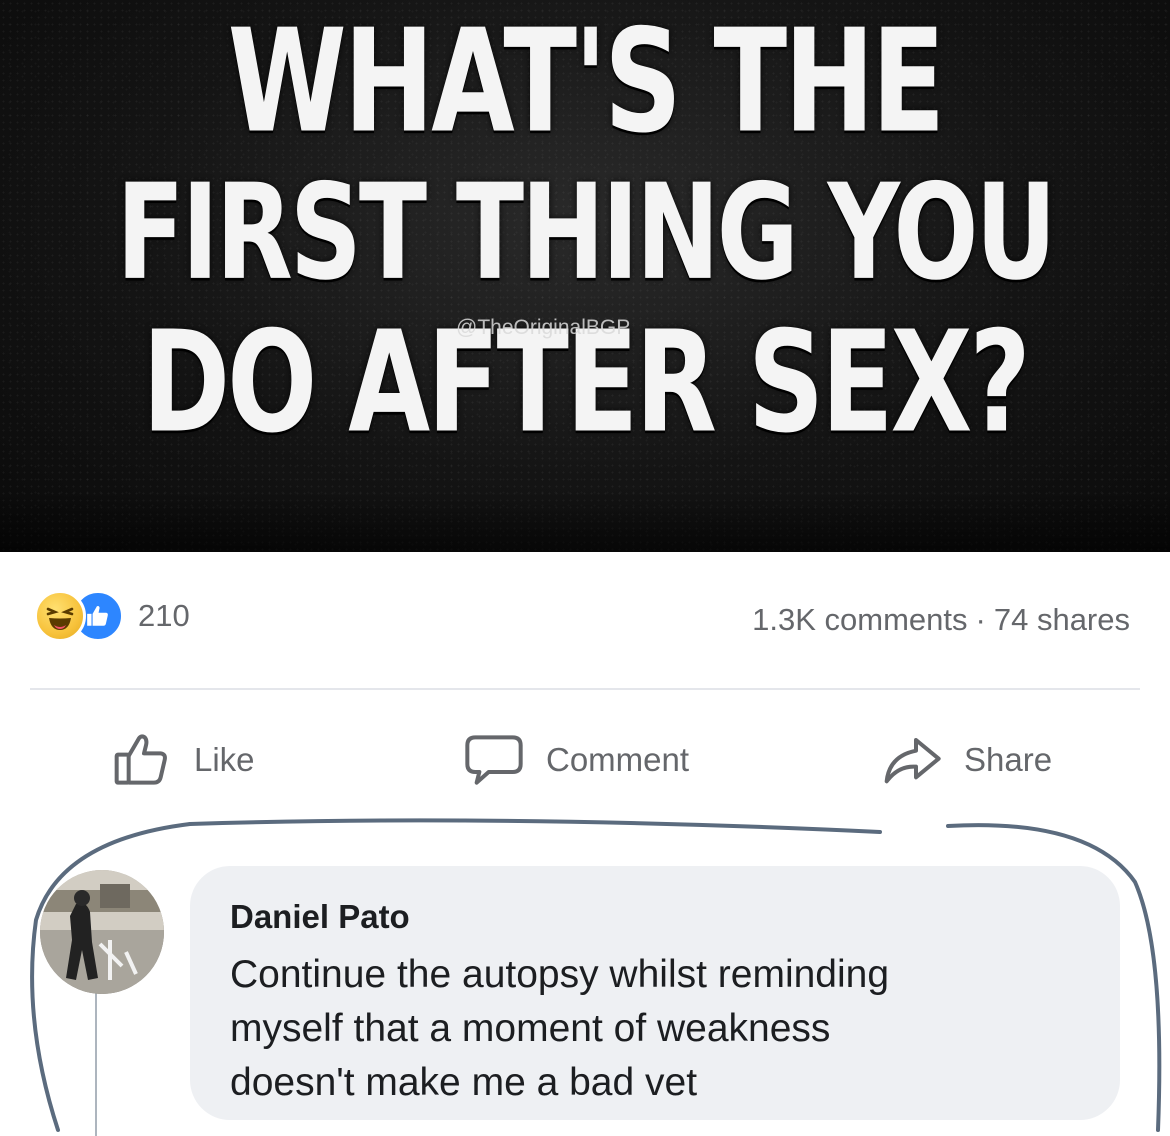 This screenshot has height=1136, width=1170. What do you see at coordinates (530, 1028) in the screenshot?
I see `comment-text-line-2: myself that a moment of weakness` at bounding box center [530, 1028].